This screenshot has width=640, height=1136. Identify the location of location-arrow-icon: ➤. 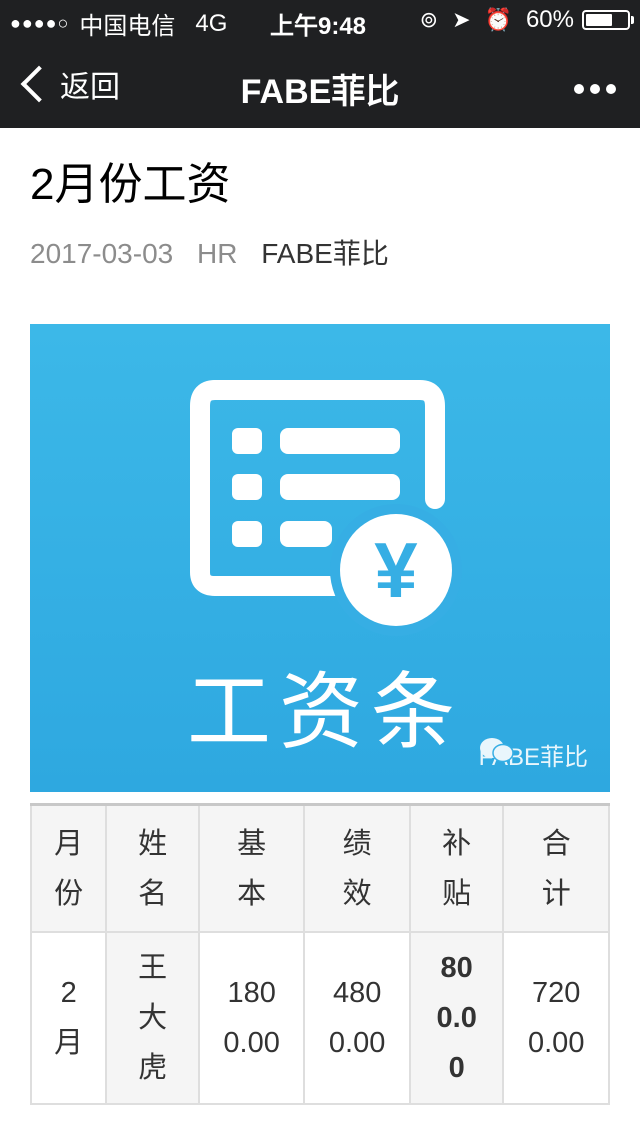
(461, 19).